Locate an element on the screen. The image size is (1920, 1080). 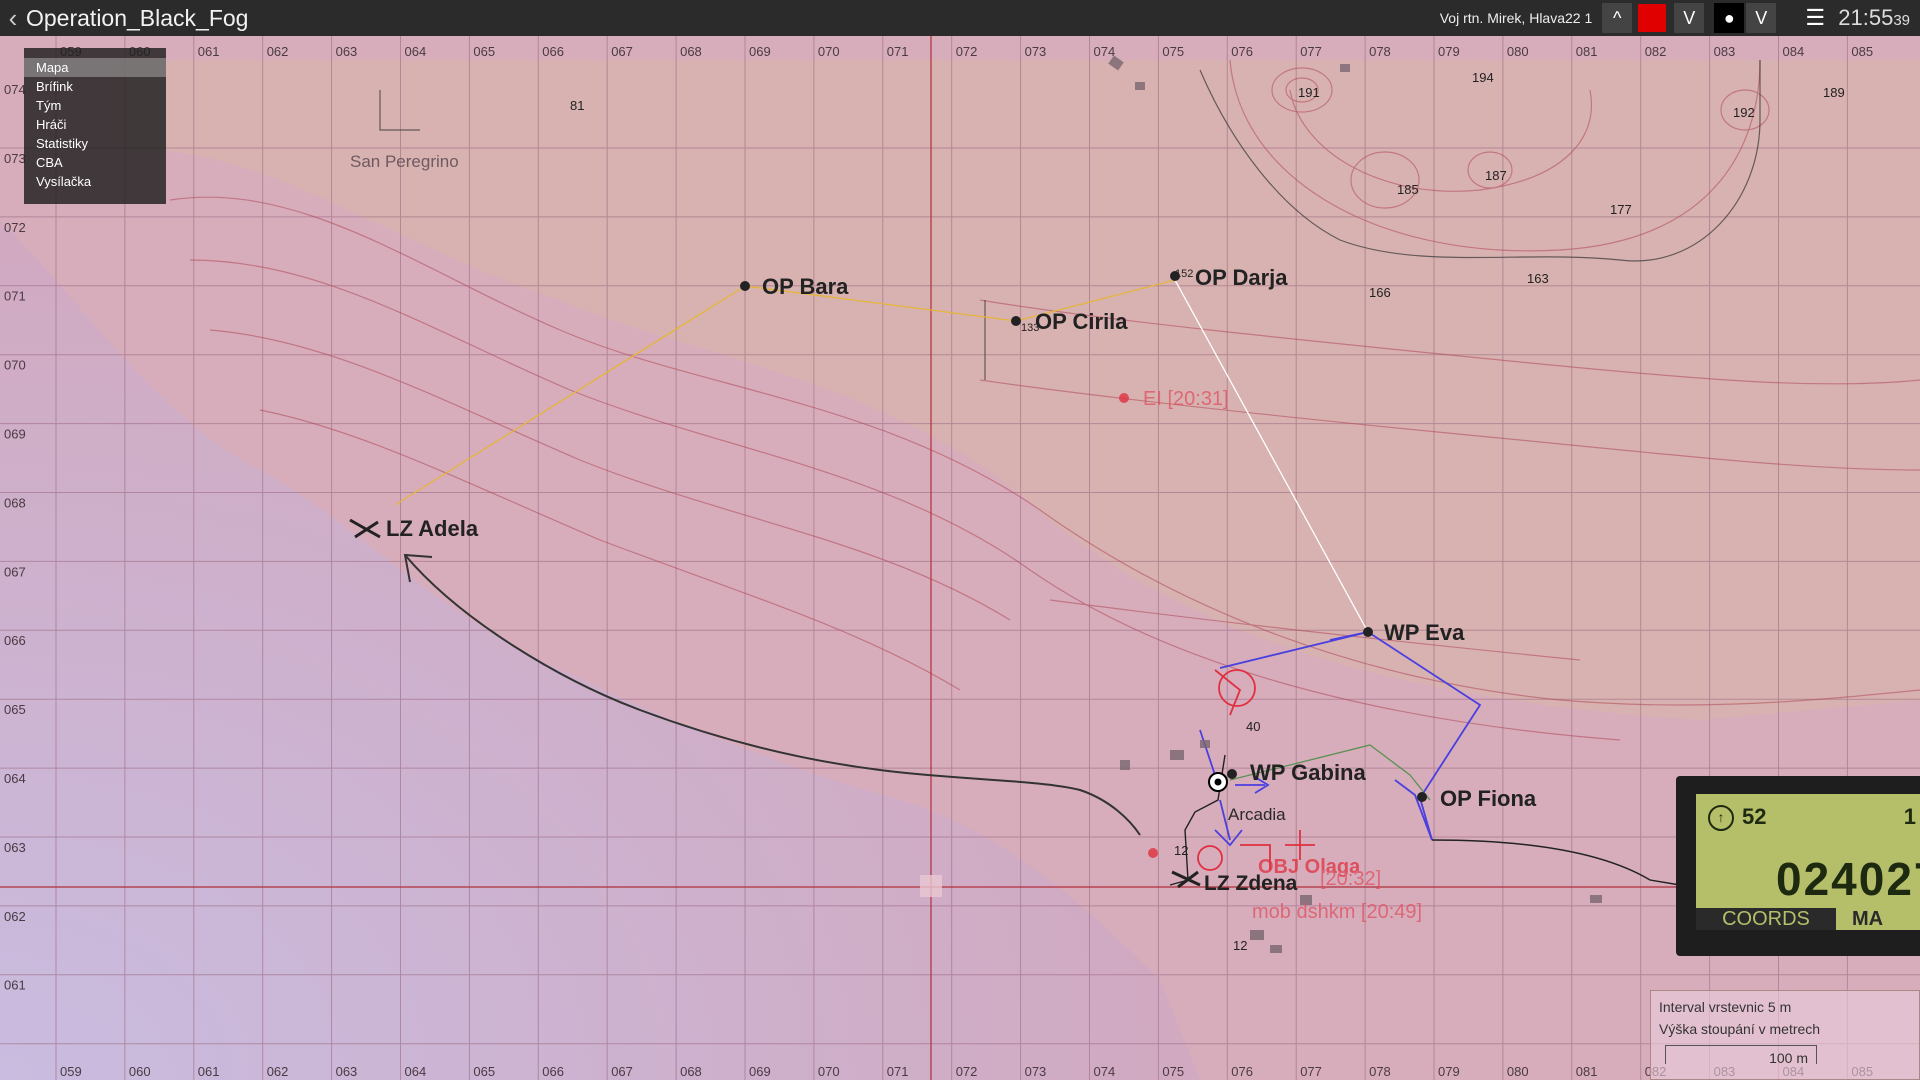
mission-title: Operation_Black_Fog is located at coordinates (137, 17).